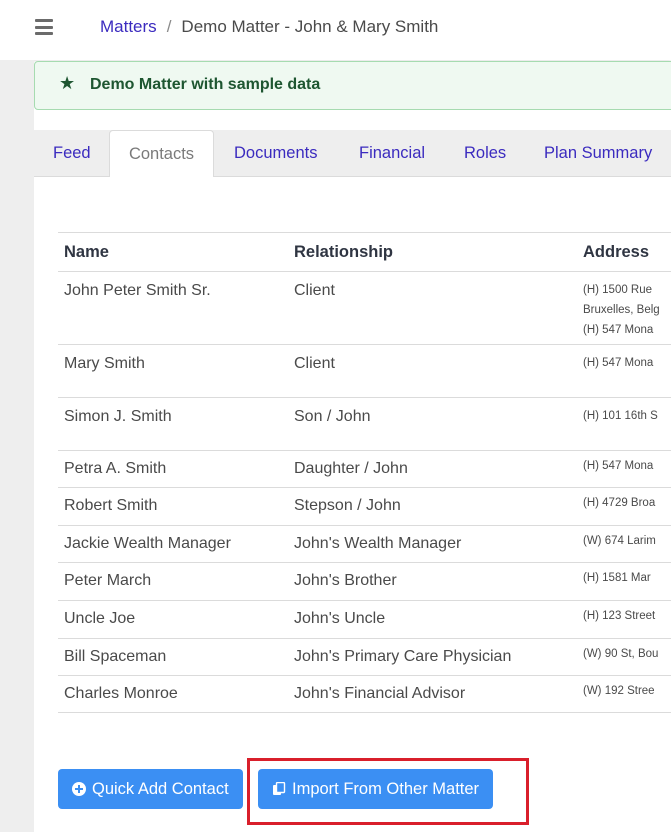 This screenshot has width=671, height=832. I want to click on name-column-header: Name, so click(173, 252).